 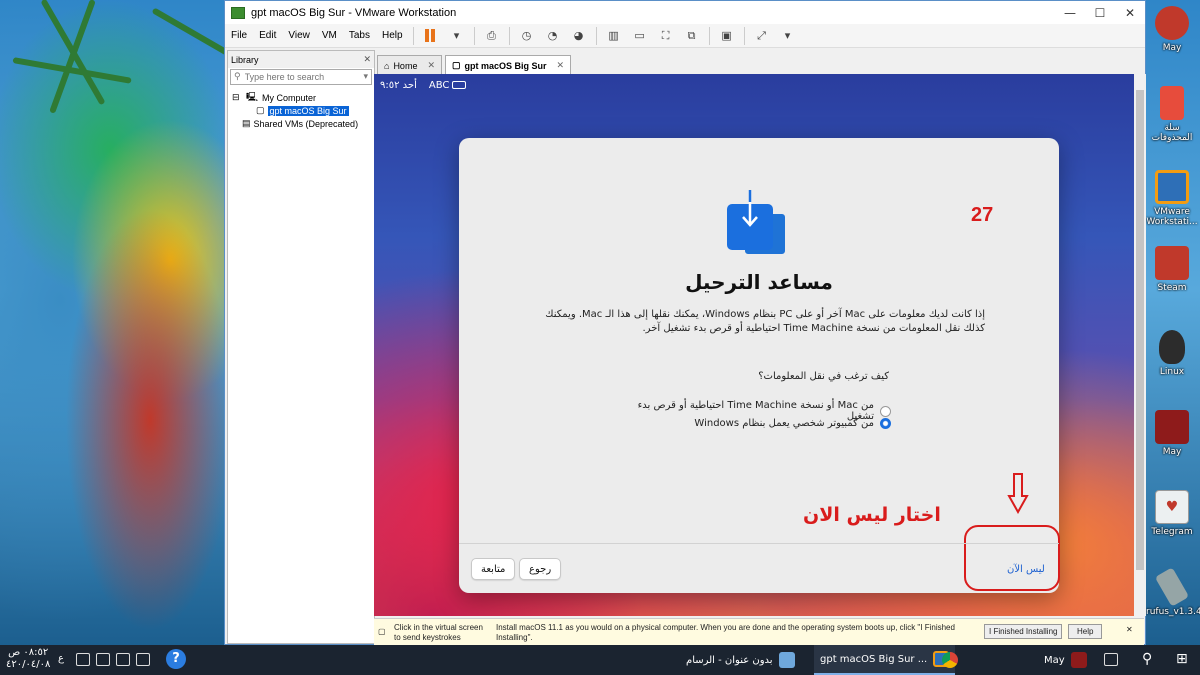 I want to click on radio-from-windows, so click(x=885, y=423).